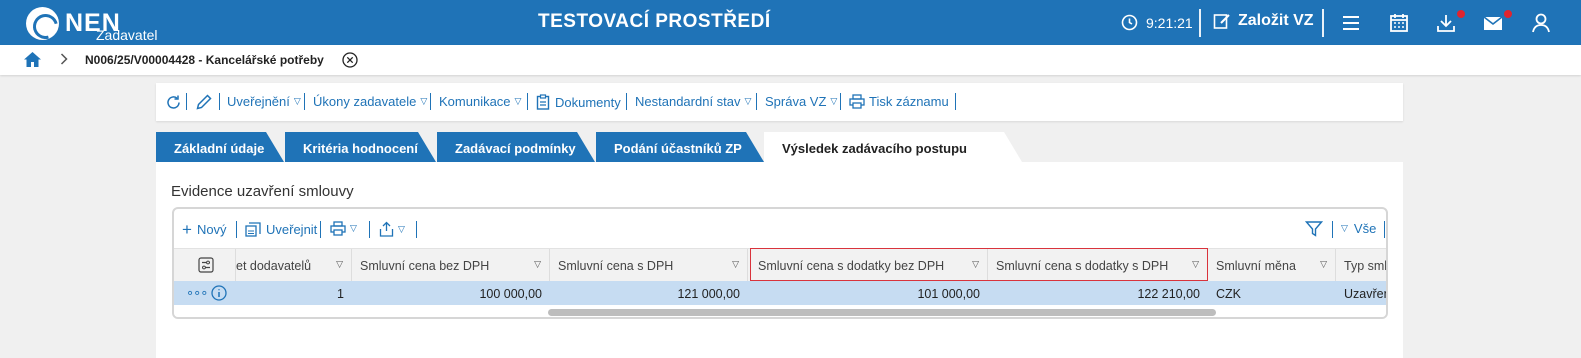 The height and width of the screenshot is (358, 1581). Describe the element at coordinates (204, 60) in the screenshot. I see `breadcrumb-current: N006/25/V00004428 - Kancelářské potřeby` at that location.